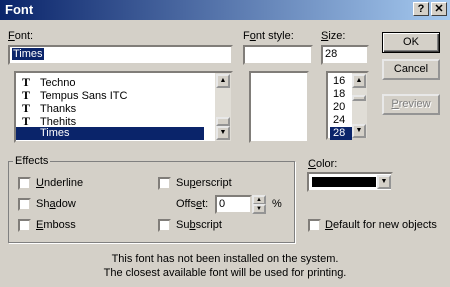  I want to click on size-list: 16 18 20 24 28 ▲ ▼, so click(347, 105).